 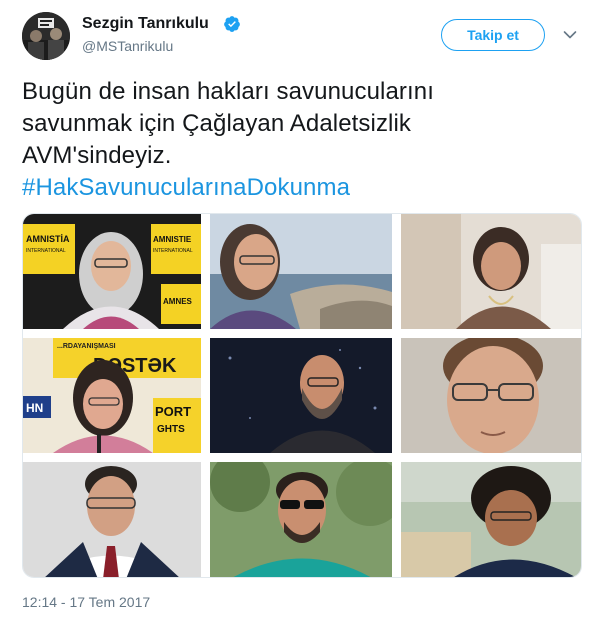 I want to click on verified-badge-icon, so click(x=232, y=24).